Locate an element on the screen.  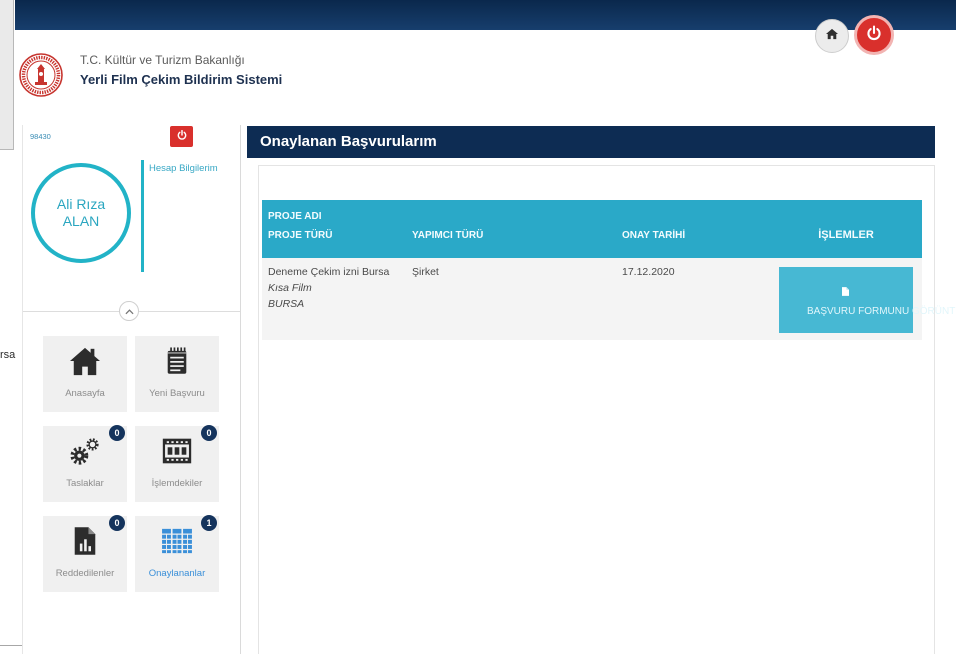
notepad-icon is located at coordinates (177, 361).